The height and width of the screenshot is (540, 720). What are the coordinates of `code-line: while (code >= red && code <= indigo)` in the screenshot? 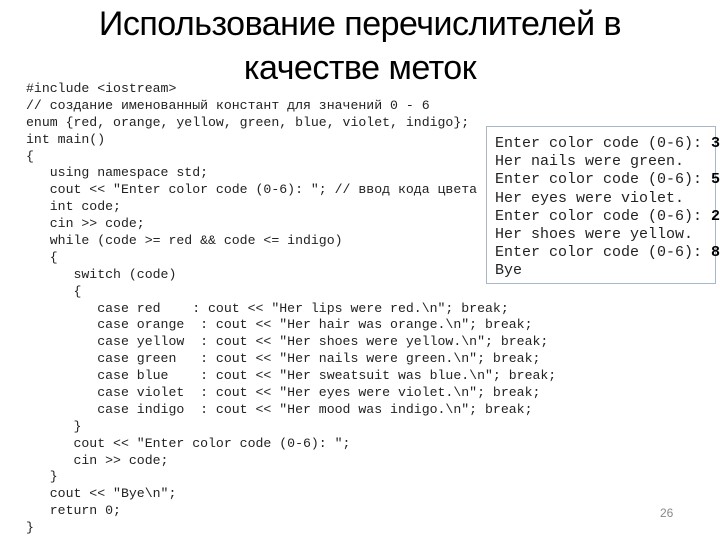 It's located at (184, 241).